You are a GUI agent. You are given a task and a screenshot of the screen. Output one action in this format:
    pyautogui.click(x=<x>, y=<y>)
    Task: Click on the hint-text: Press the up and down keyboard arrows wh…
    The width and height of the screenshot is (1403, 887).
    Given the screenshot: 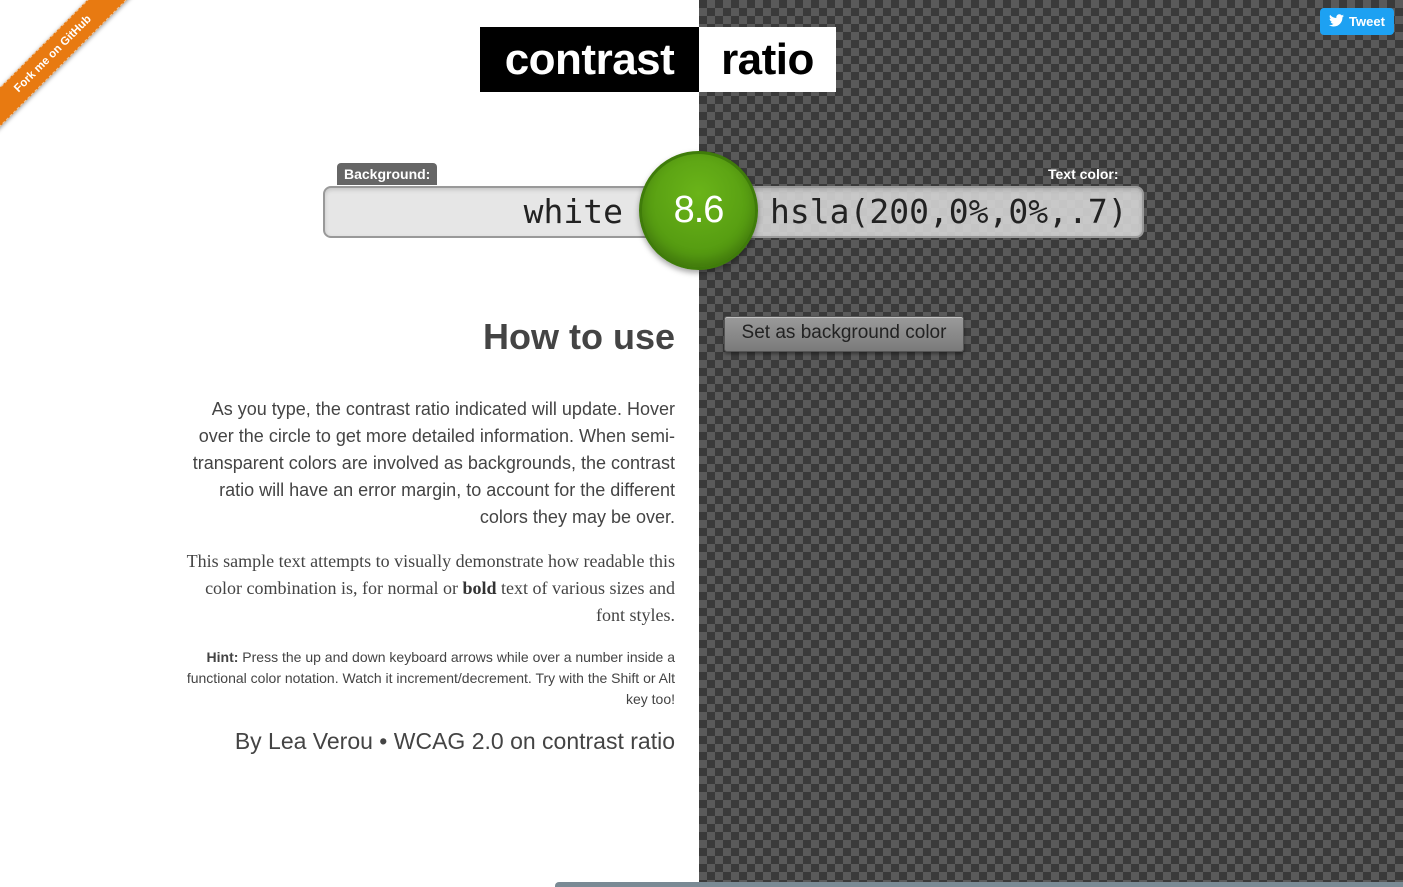 What is the action you would take?
    pyautogui.click(x=430, y=678)
    